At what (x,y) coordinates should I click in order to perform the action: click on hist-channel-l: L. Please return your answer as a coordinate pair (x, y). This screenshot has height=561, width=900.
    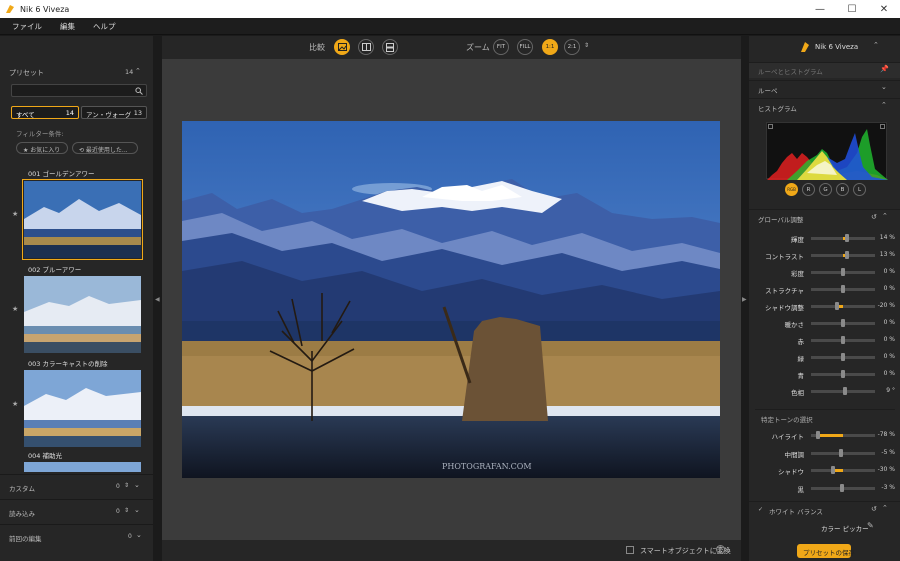
    Looking at the image, I should click on (859, 189).